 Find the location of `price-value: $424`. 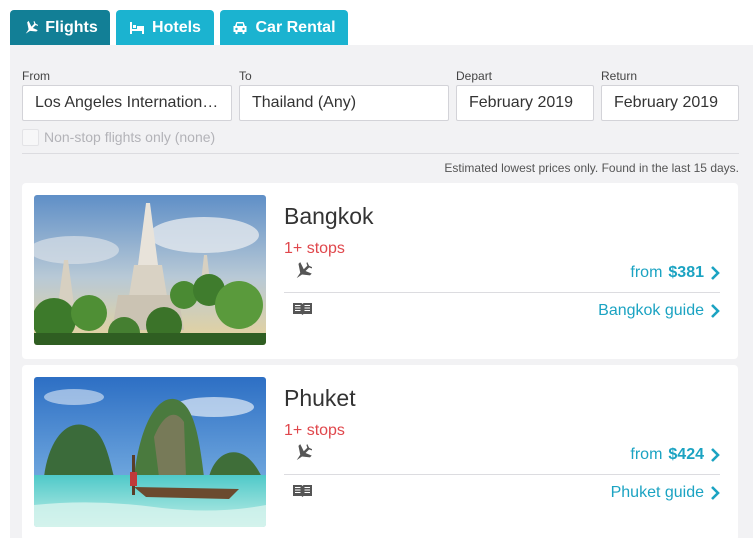

price-value: $424 is located at coordinates (686, 454).